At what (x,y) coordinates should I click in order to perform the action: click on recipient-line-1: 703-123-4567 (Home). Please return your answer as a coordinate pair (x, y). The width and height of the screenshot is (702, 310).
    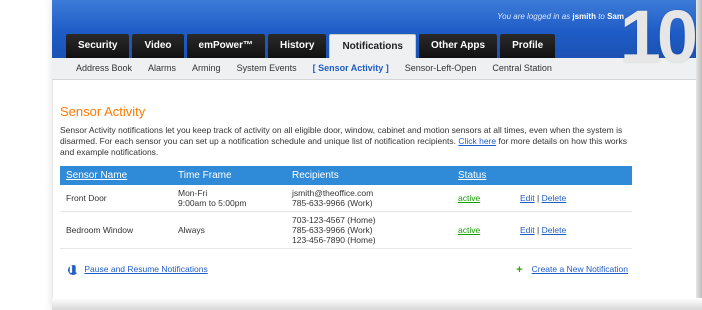
    Looking at the image, I should click on (334, 220).